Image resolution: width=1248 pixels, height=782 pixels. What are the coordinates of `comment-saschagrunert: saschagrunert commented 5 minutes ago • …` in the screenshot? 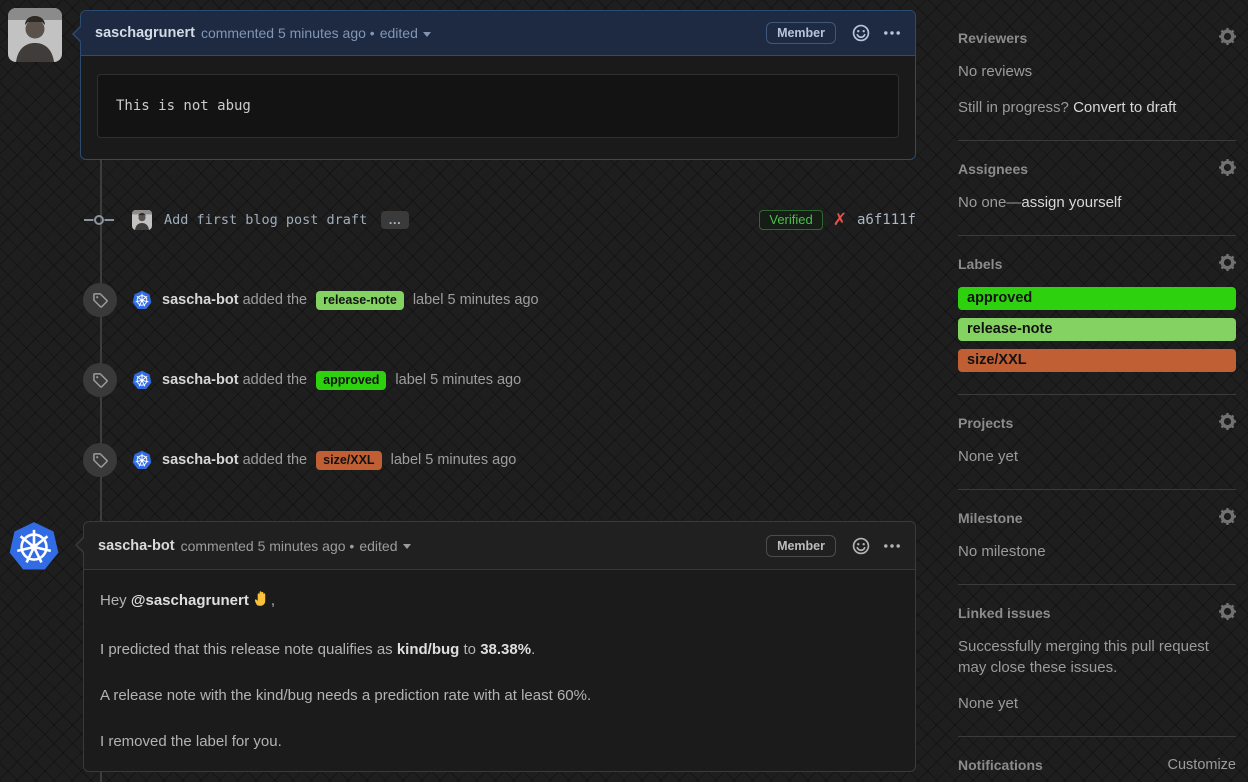 It's located at (494, 85).